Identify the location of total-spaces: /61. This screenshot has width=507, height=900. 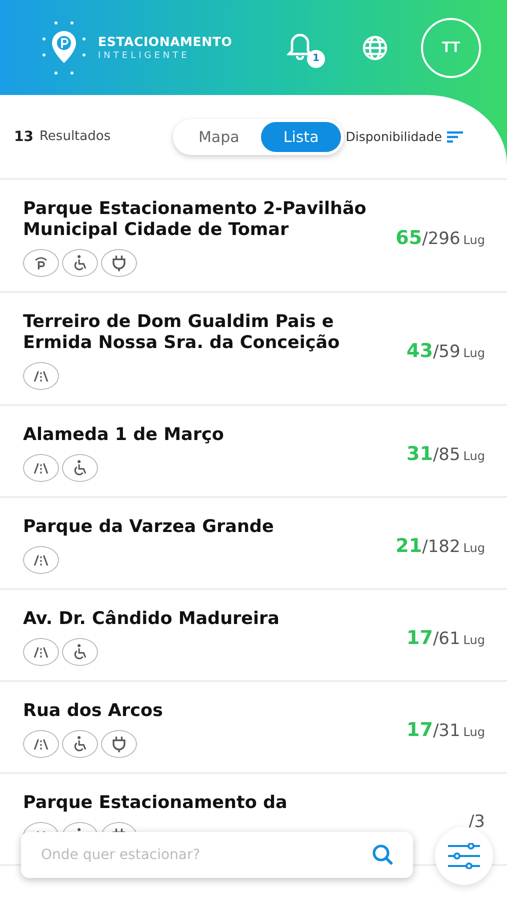
(446, 638).